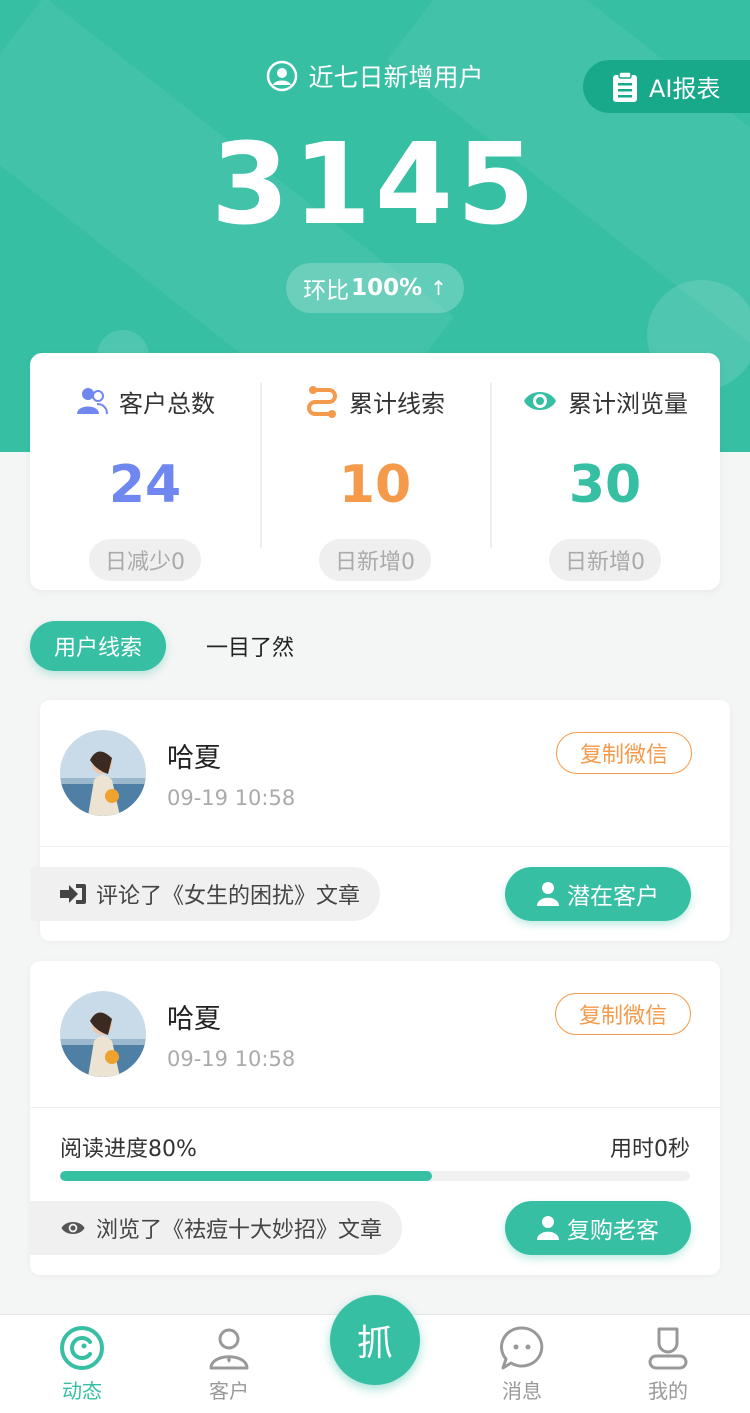  I want to click on customer-icon, so click(229, 1349).